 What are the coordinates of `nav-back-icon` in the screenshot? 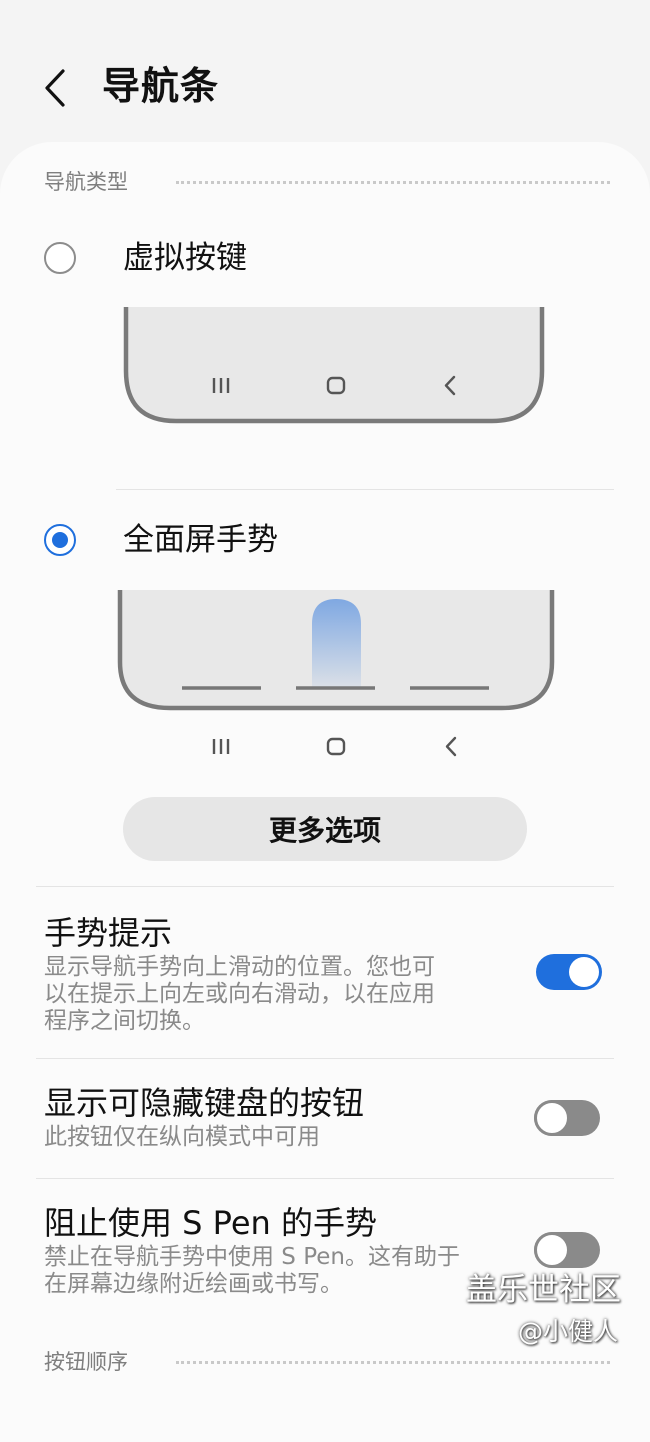 It's located at (451, 746).